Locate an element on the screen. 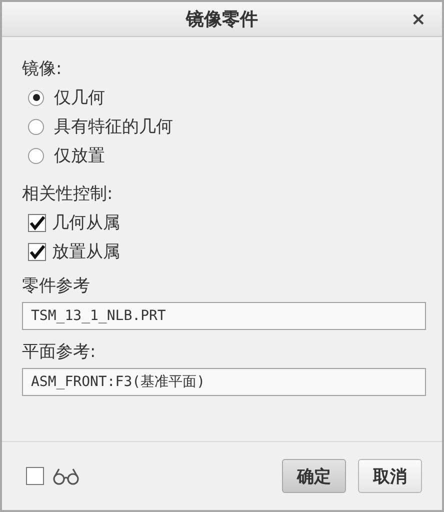  field-label: 平面参考: is located at coordinates (59, 352).